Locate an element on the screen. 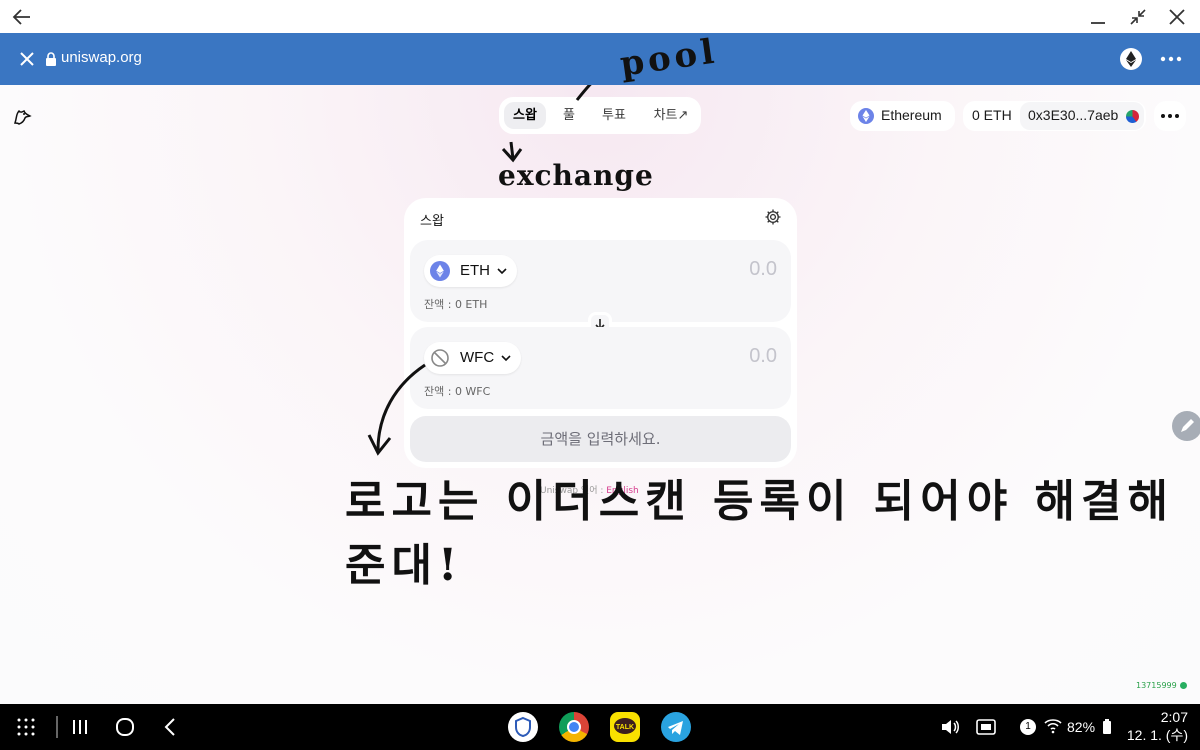  recent-apps-icon is located at coordinates (80, 727).